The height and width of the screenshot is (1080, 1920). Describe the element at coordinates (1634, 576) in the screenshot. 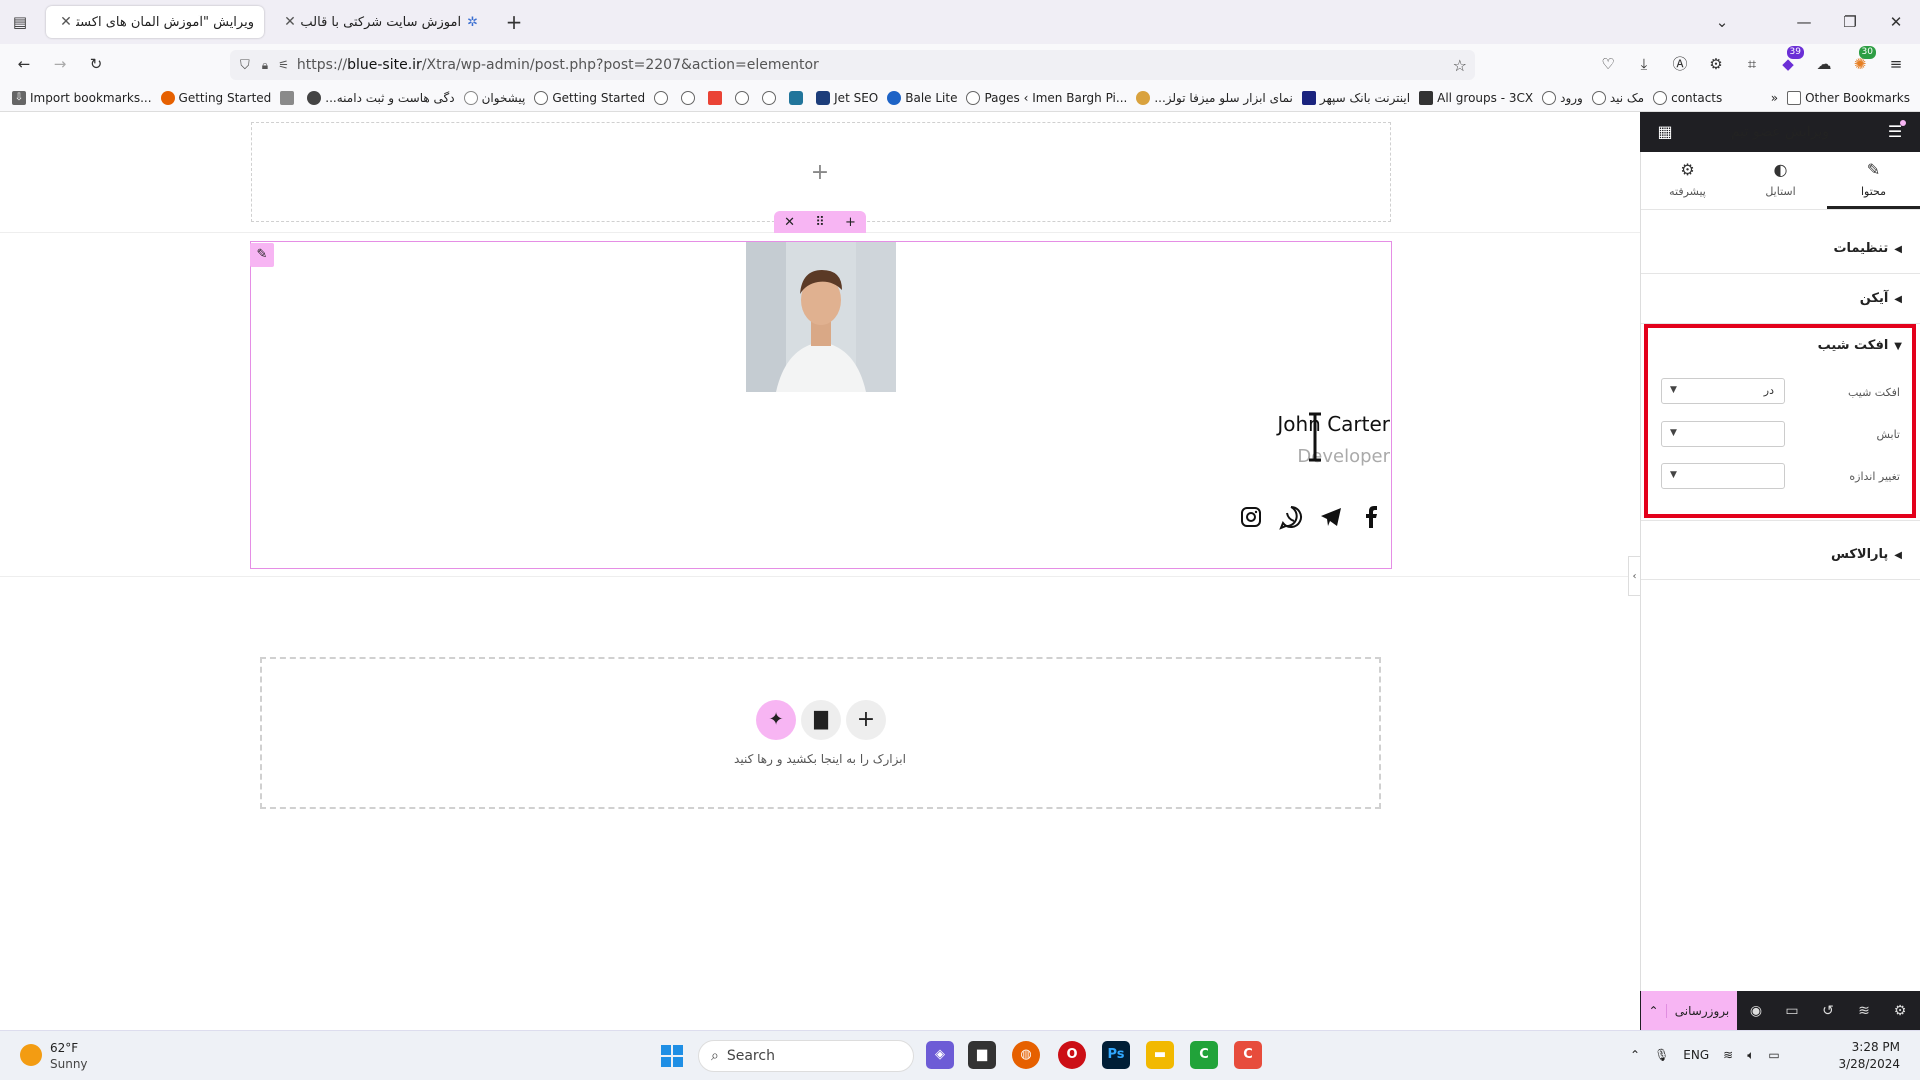

I see `collapse-panel-icon: ‹` at that location.